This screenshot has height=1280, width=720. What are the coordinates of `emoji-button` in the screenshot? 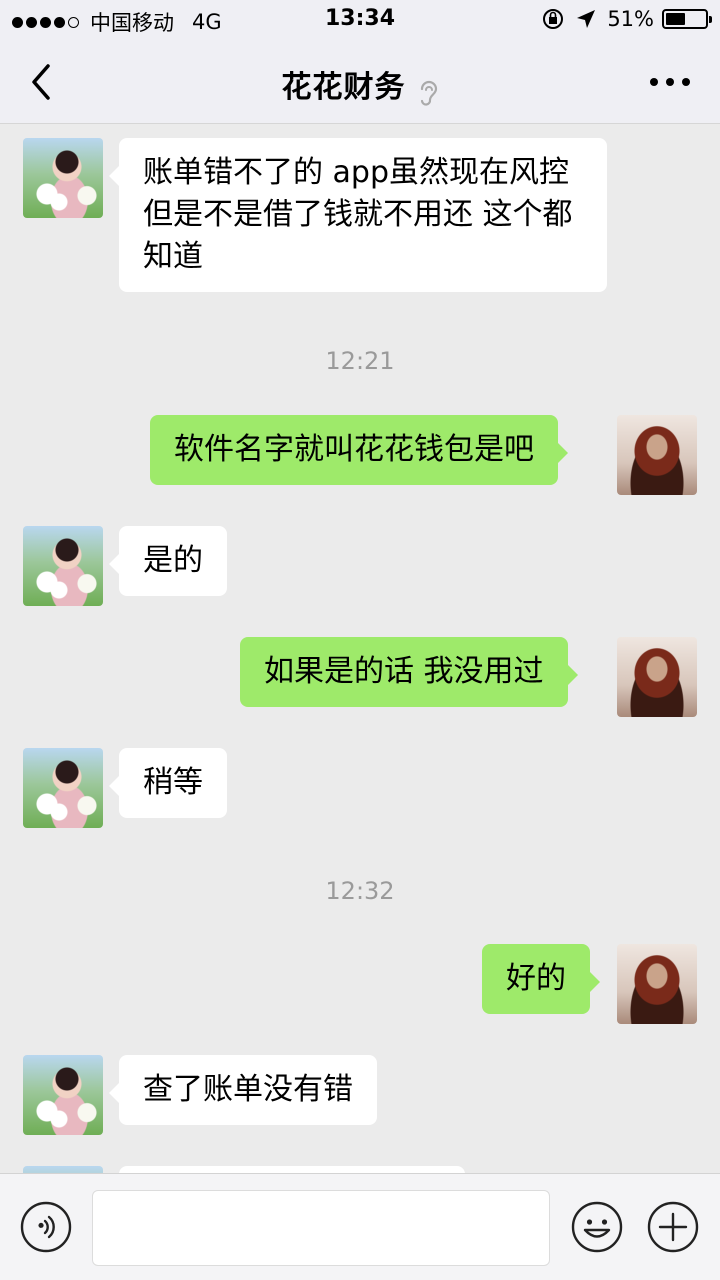 It's located at (597, 1227).